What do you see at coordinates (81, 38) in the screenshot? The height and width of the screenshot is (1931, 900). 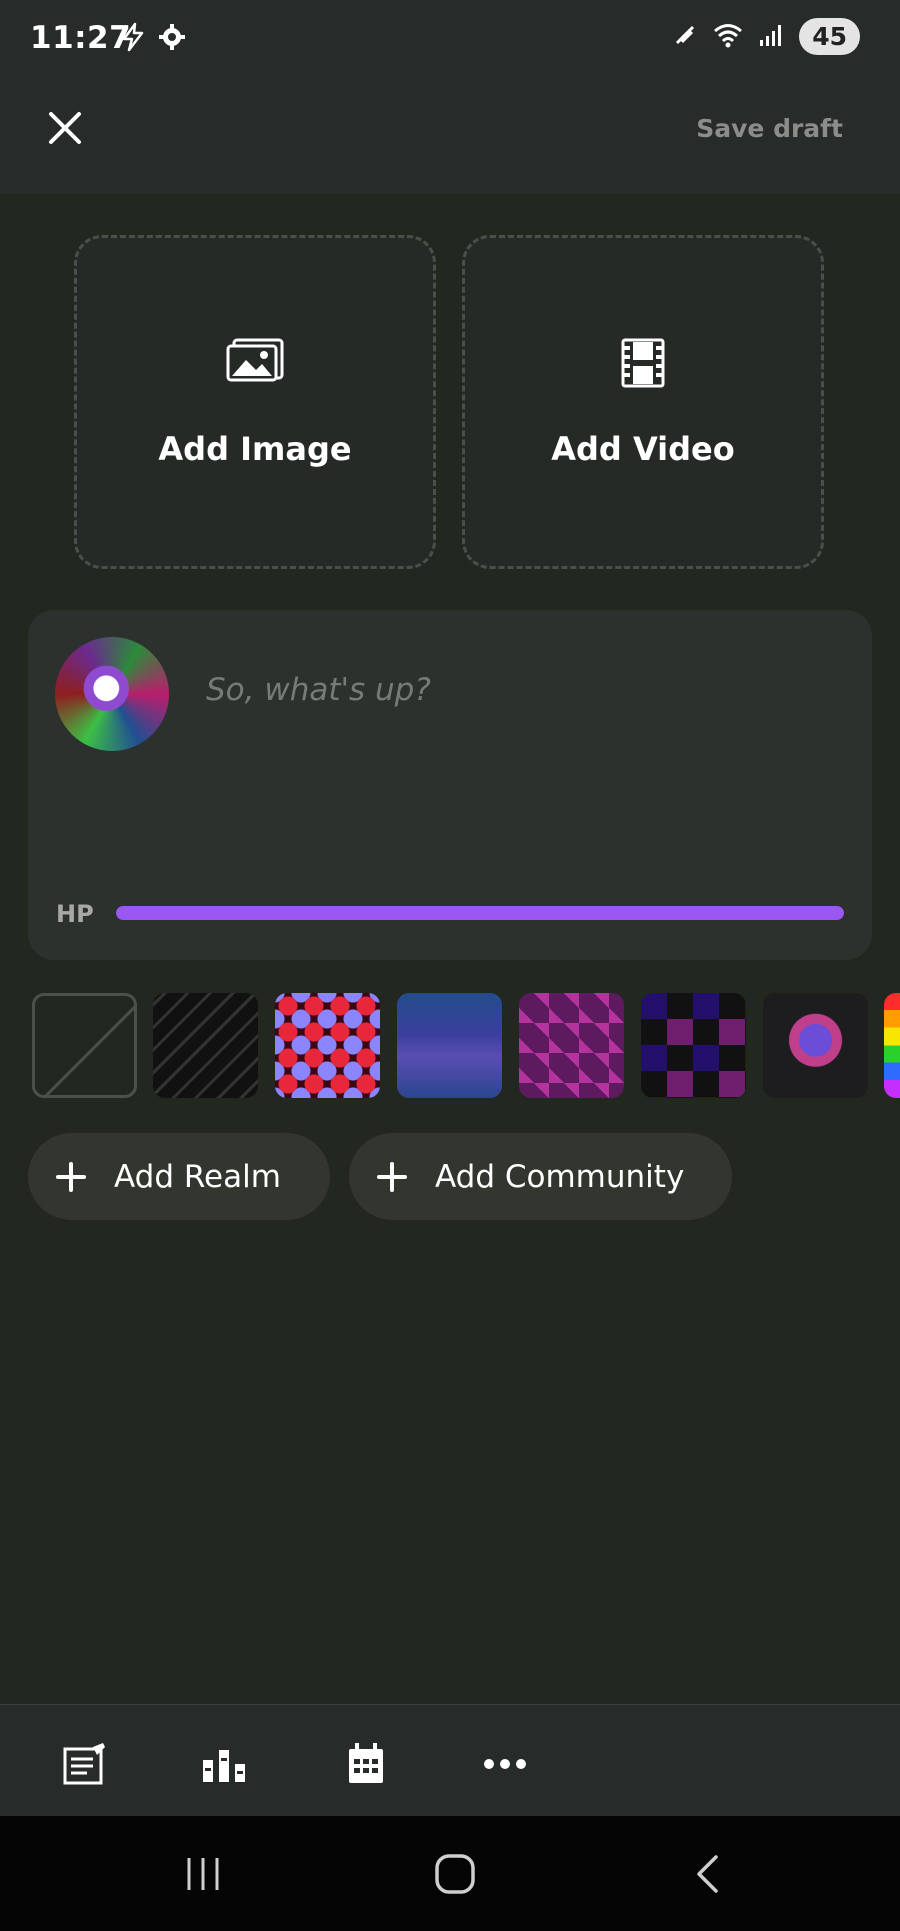 I see `status-time: 11:27` at bounding box center [81, 38].